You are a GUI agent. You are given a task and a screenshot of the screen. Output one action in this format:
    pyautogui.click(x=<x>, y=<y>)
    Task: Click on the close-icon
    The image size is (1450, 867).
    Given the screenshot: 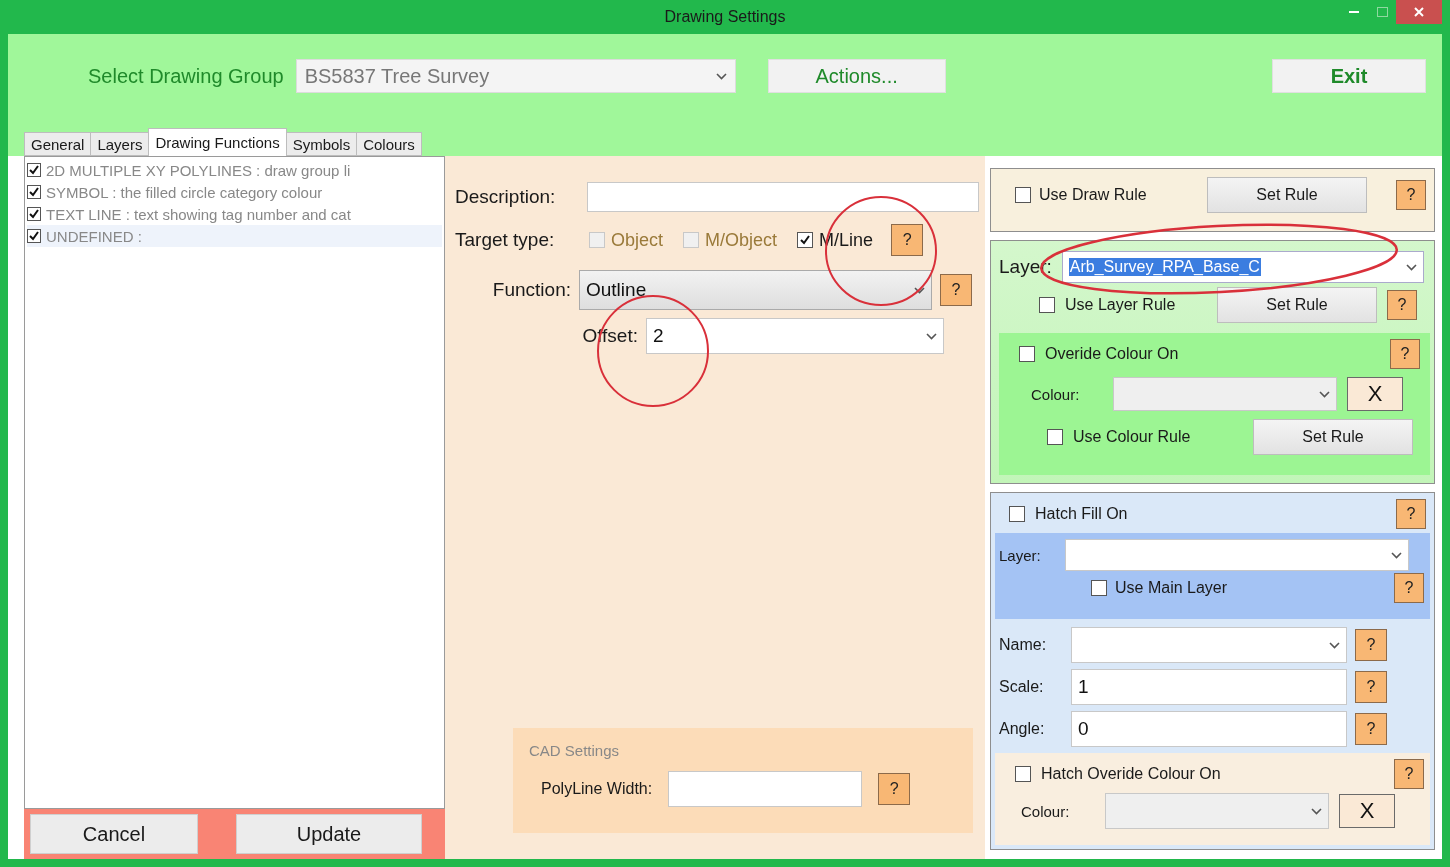 What is the action you would take?
    pyautogui.click(x=1419, y=12)
    